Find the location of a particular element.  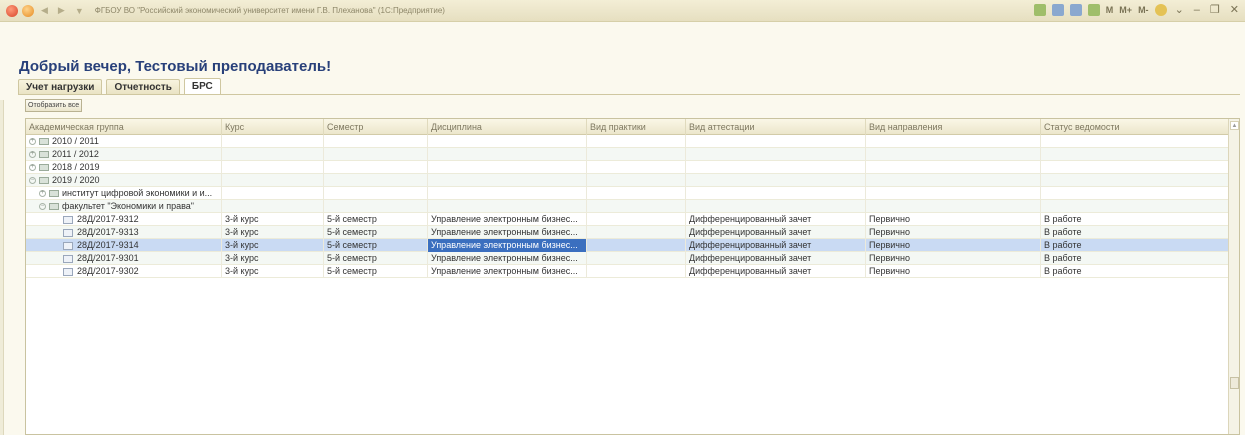

app-logo-icon is located at coordinates (12, 10).